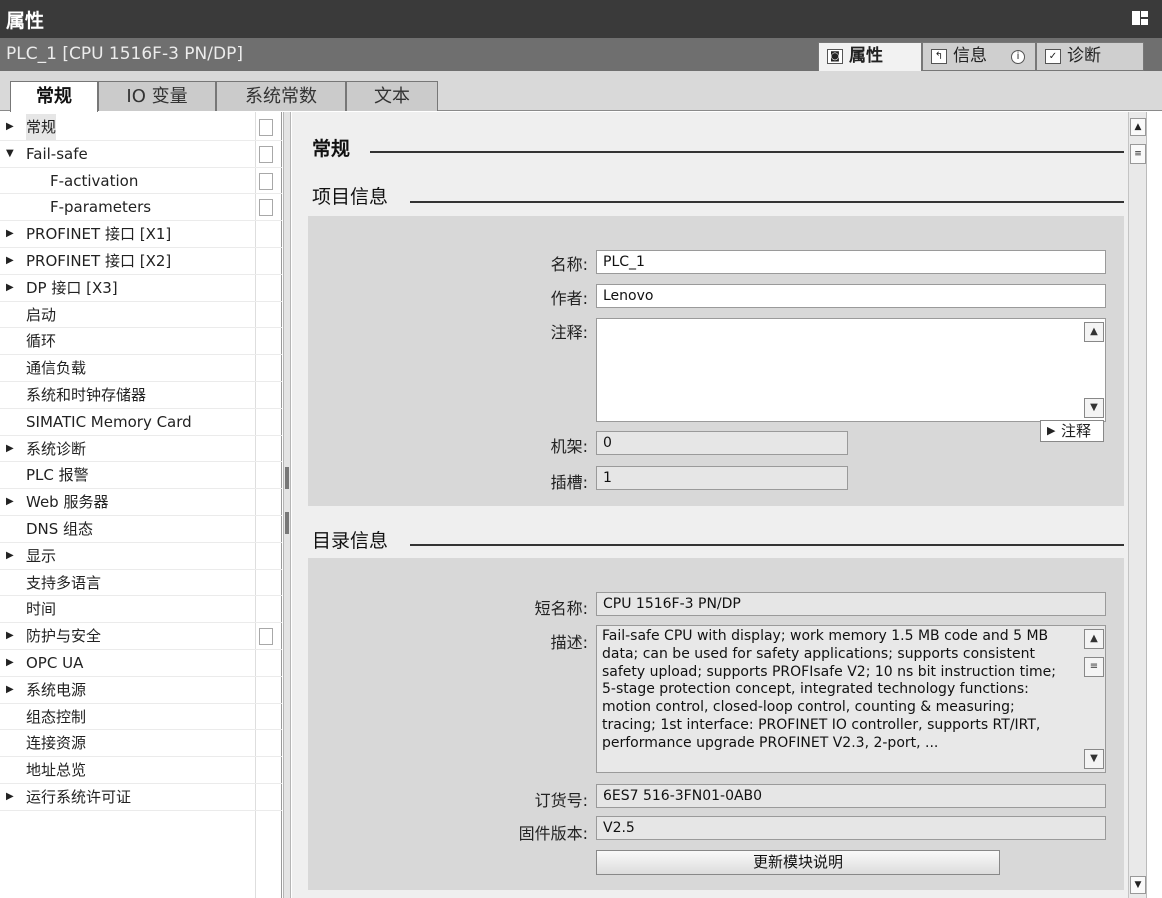 The width and height of the screenshot is (1162, 898). I want to click on nav-item-label: 防护与安全, so click(64, 636).